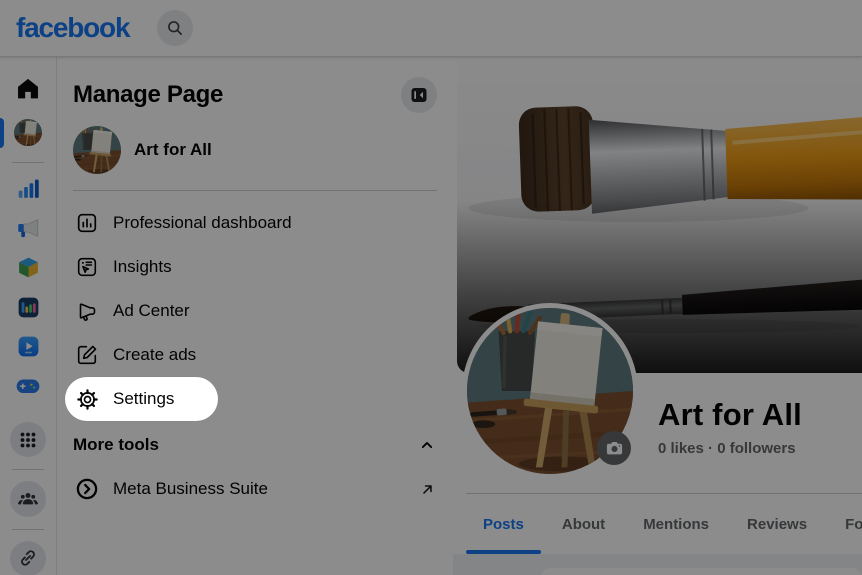  I want to click on link-icon, so click(28, 558).